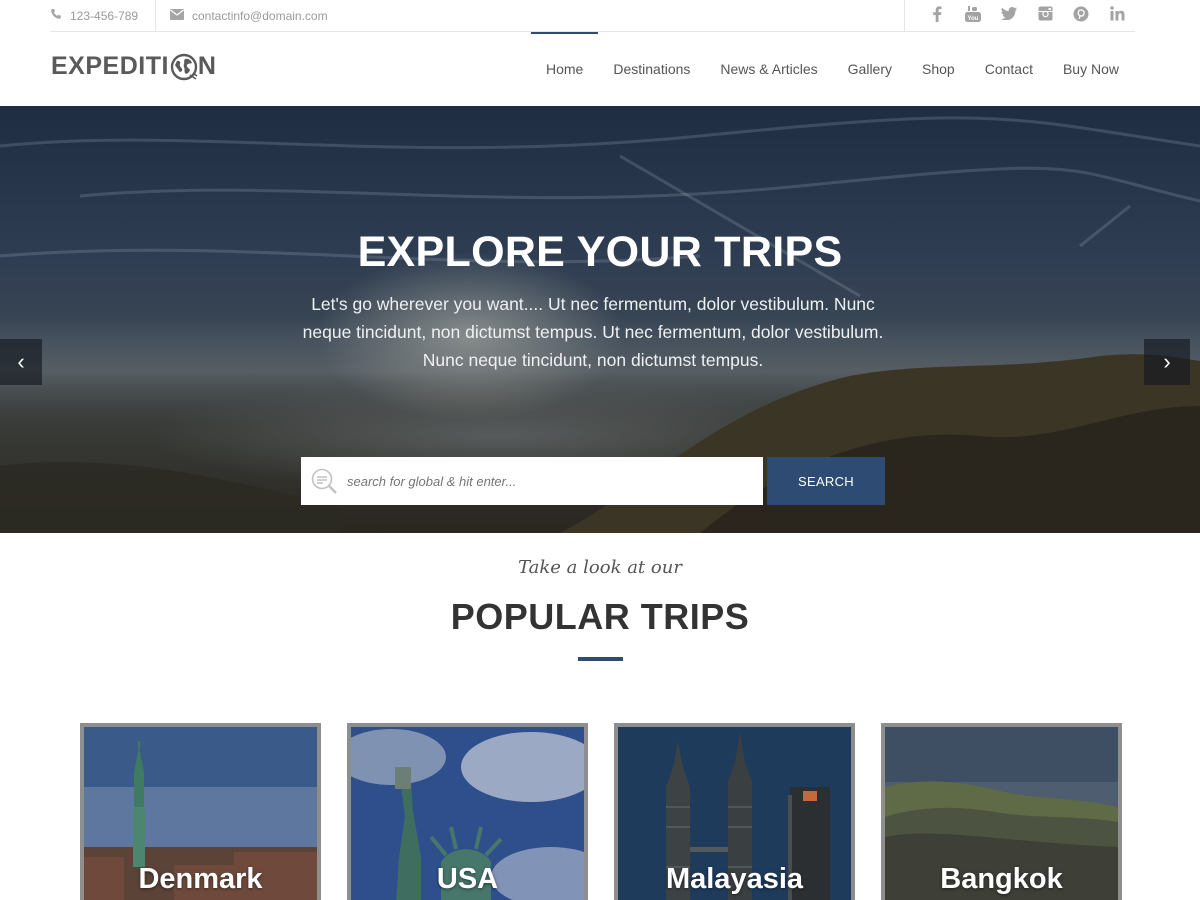  I want to click on search-icon, so click(324, 481).